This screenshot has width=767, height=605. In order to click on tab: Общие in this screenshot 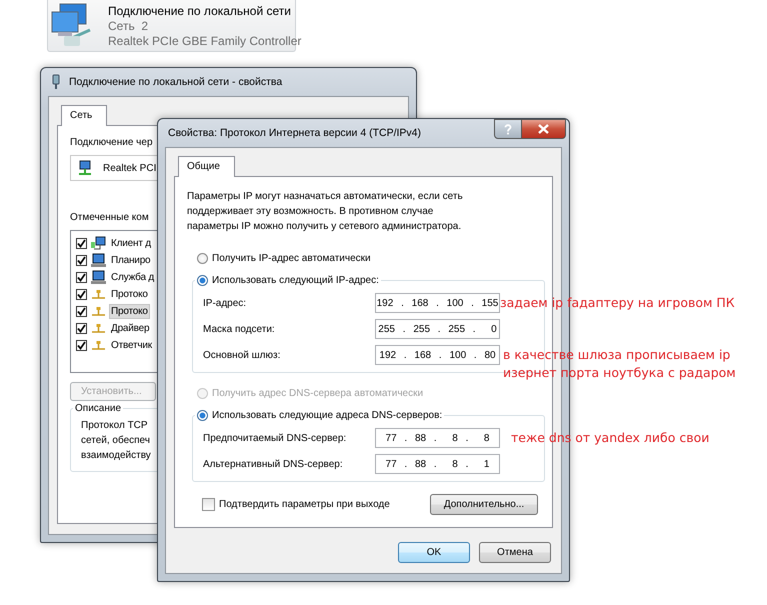, I will do `click(206, 166)`.